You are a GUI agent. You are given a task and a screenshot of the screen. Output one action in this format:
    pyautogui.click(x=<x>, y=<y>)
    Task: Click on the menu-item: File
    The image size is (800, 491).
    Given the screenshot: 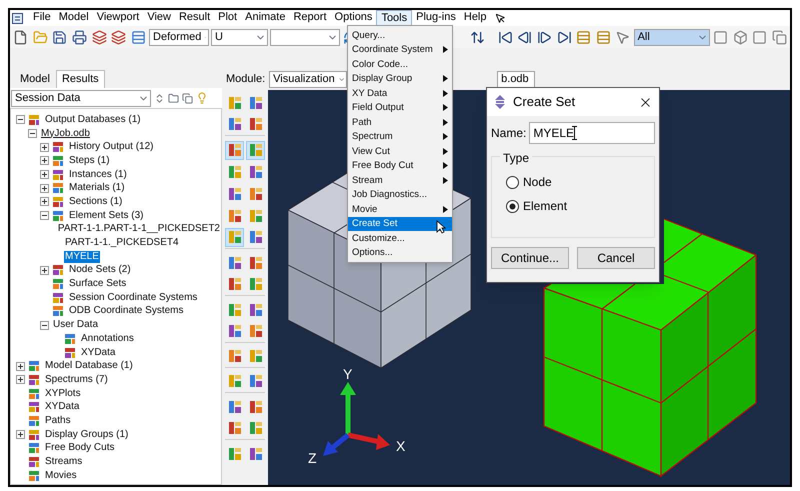 What is the action you would take?
    pyautogui.click(x=42, y=18)
    